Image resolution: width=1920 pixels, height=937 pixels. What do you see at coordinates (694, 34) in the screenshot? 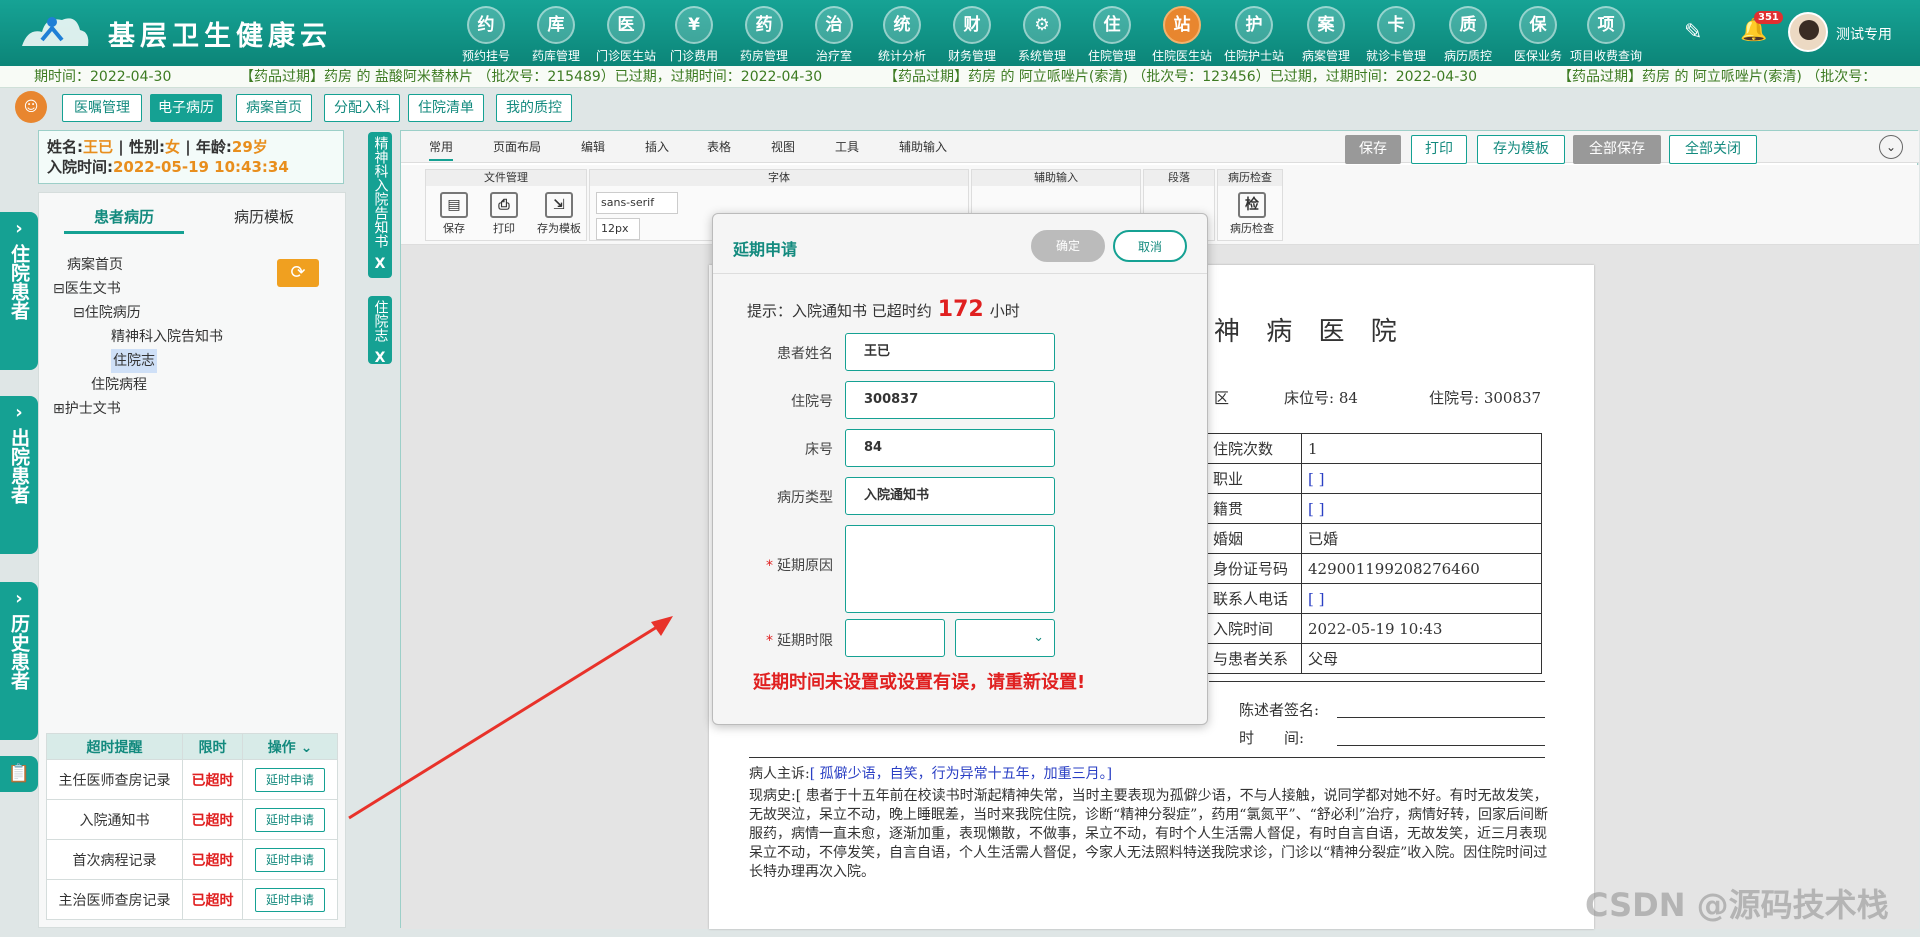
I see `nav-item: ¥ 门诊费用` at bounding box center [694, 34].